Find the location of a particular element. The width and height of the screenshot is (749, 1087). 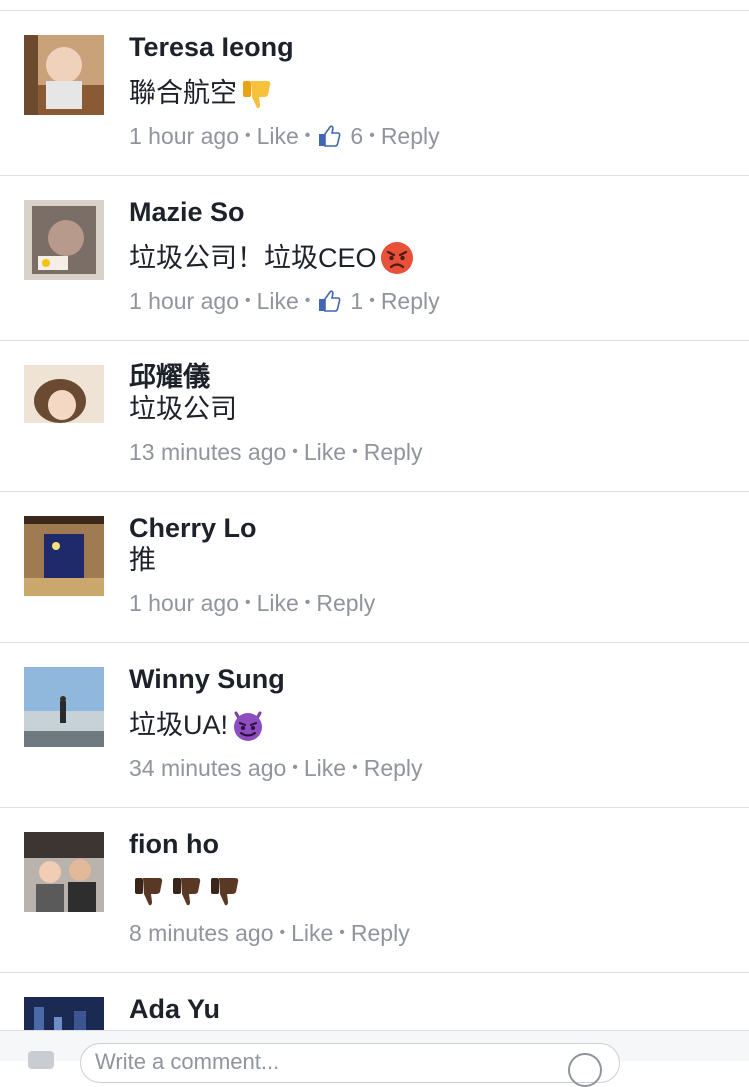

like-count: 1 is located at coordinates (356, 301).